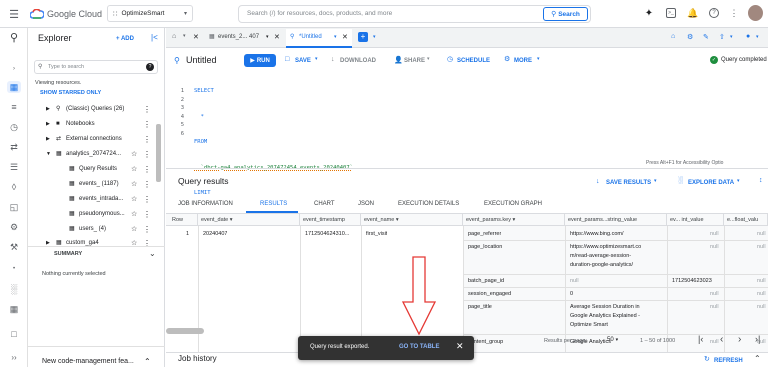 The height and width of the screenshot is (367, 768). Describe the element at coordinates (154, 37) in the screenshot. I see `collapse-panel-icon: |<` at that location.